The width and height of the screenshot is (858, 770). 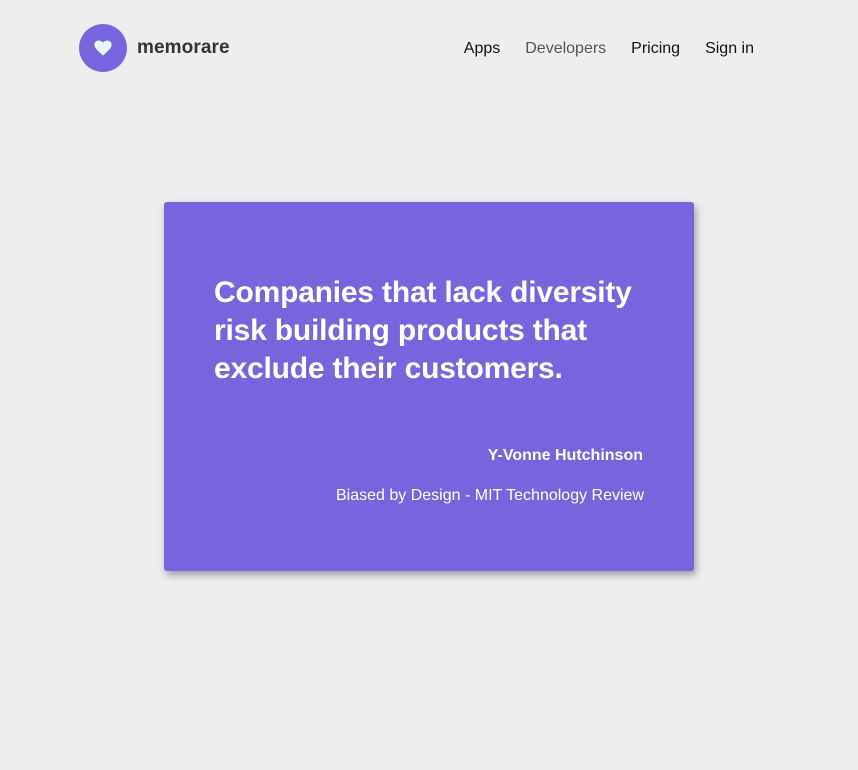 I want to click on quote-source-link: Biased by Design - MIT Technology Review, so click(x=490, y=496).